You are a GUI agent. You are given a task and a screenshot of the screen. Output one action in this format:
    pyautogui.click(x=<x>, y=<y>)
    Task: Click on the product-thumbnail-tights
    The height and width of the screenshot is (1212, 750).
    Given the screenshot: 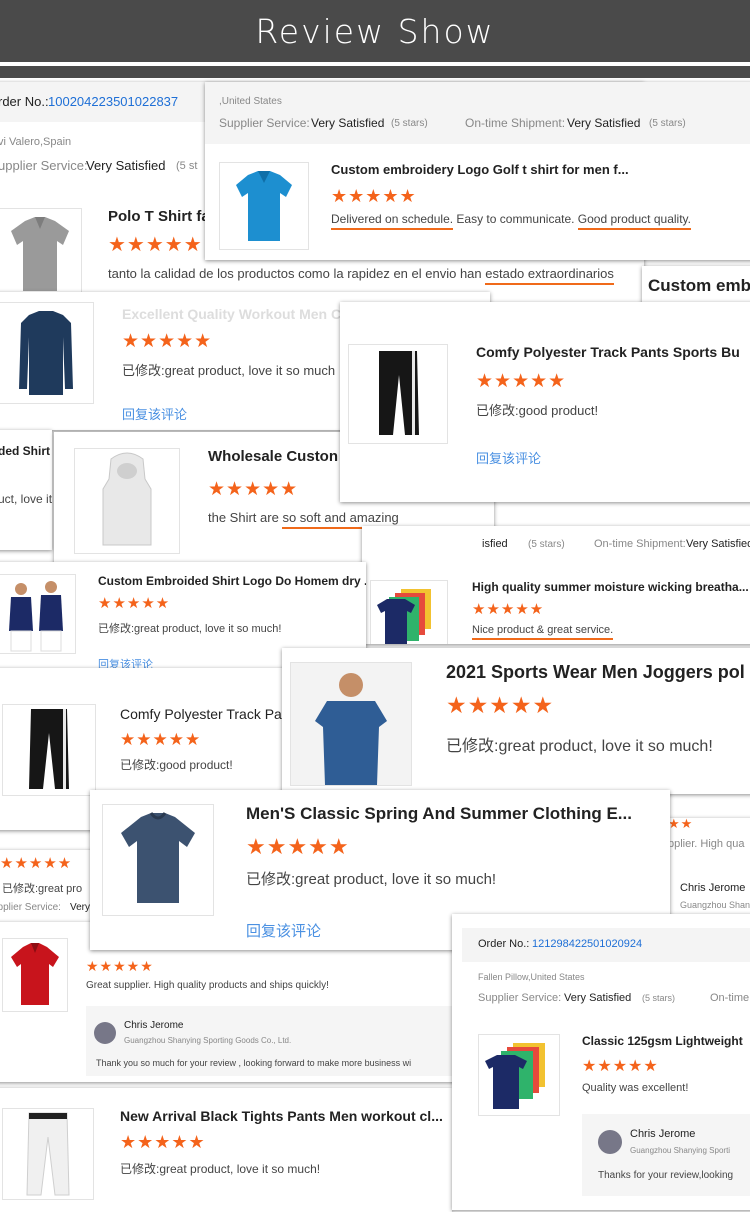 What is the action you would take?
    pyautogui.click(x=48, y=1154)
    